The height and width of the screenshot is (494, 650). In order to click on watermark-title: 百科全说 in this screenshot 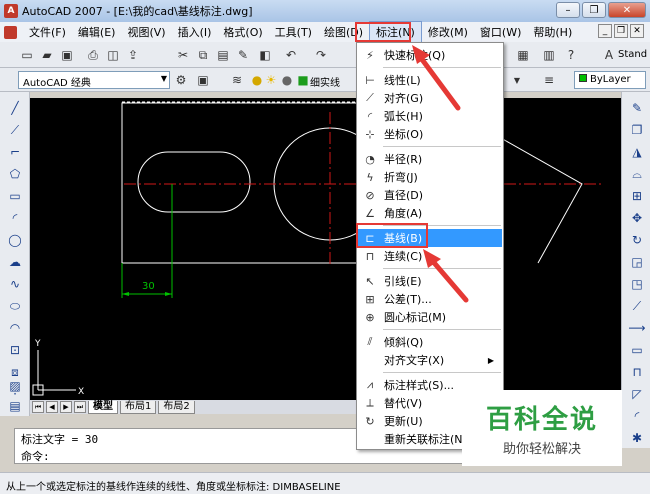, I will do `click(541, 420)`.